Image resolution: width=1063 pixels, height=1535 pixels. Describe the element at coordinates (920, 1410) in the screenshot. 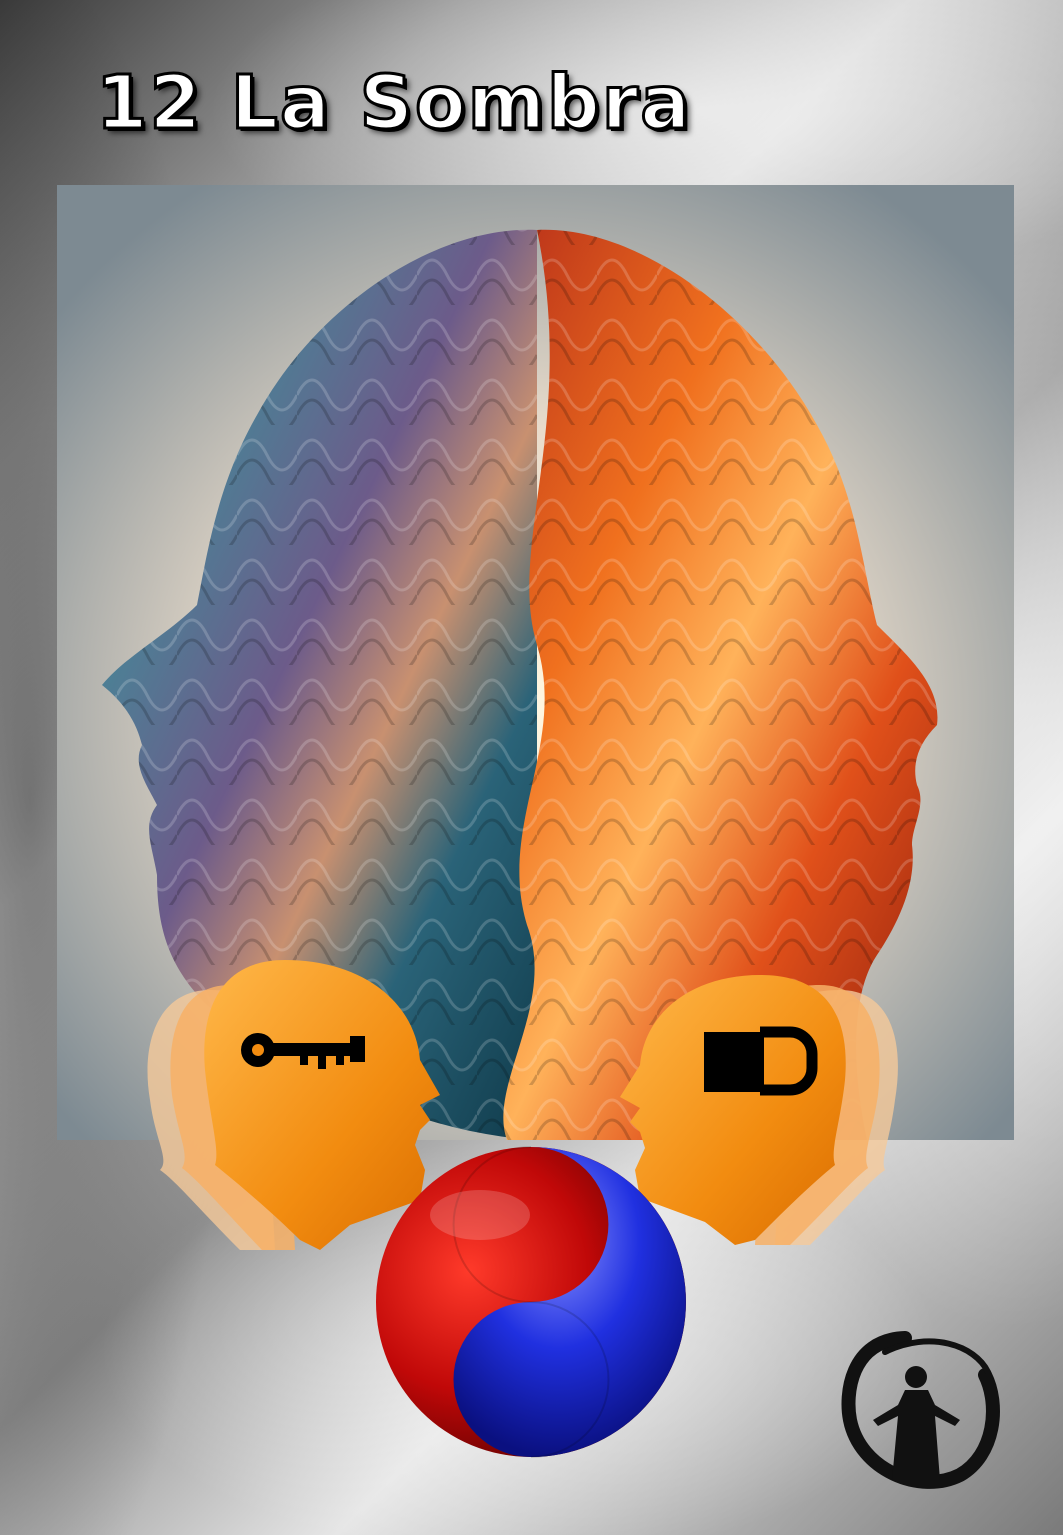

I see `enso-meditating-figure-icon` at that location.